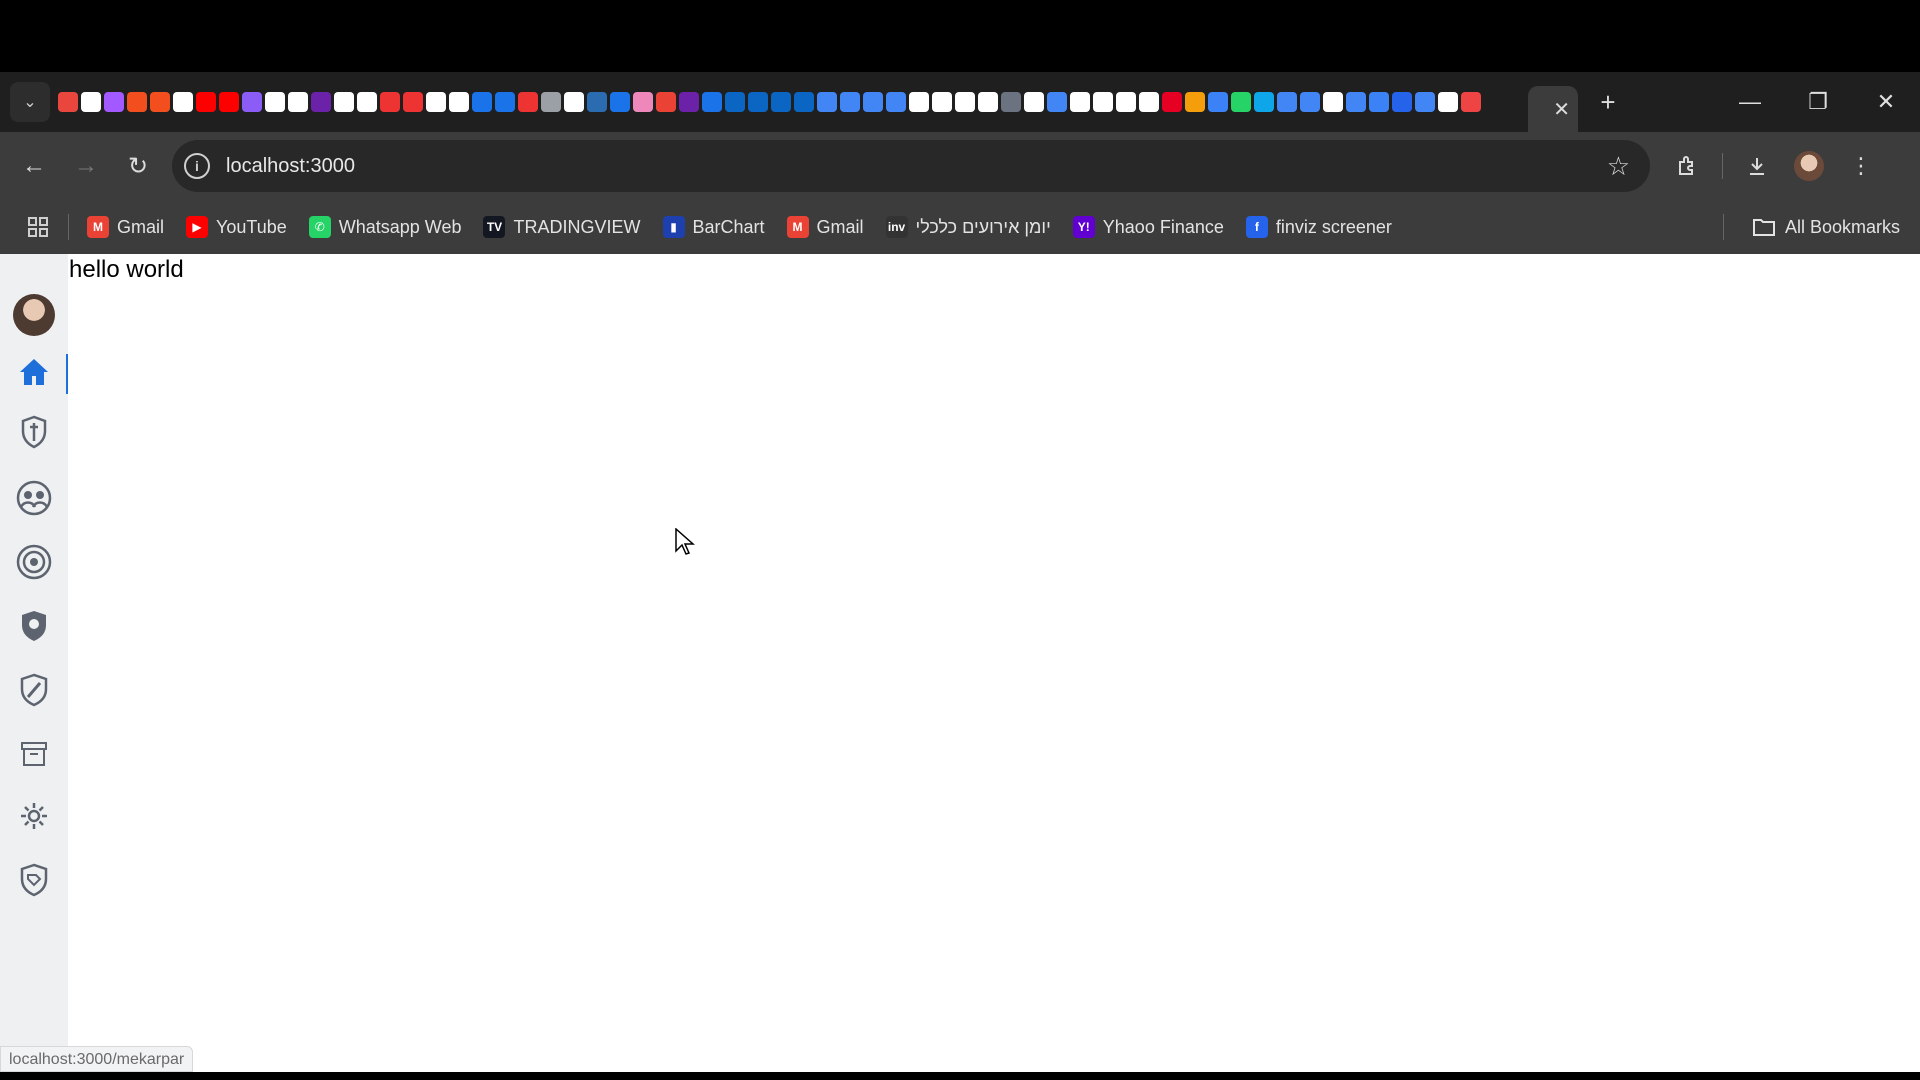 The width and height of the screenshot is (1920, 1080). What do you see at coordinates (1757, 166) in the screenshot?
I see `download-icon` at bounding box center [1757, 166].